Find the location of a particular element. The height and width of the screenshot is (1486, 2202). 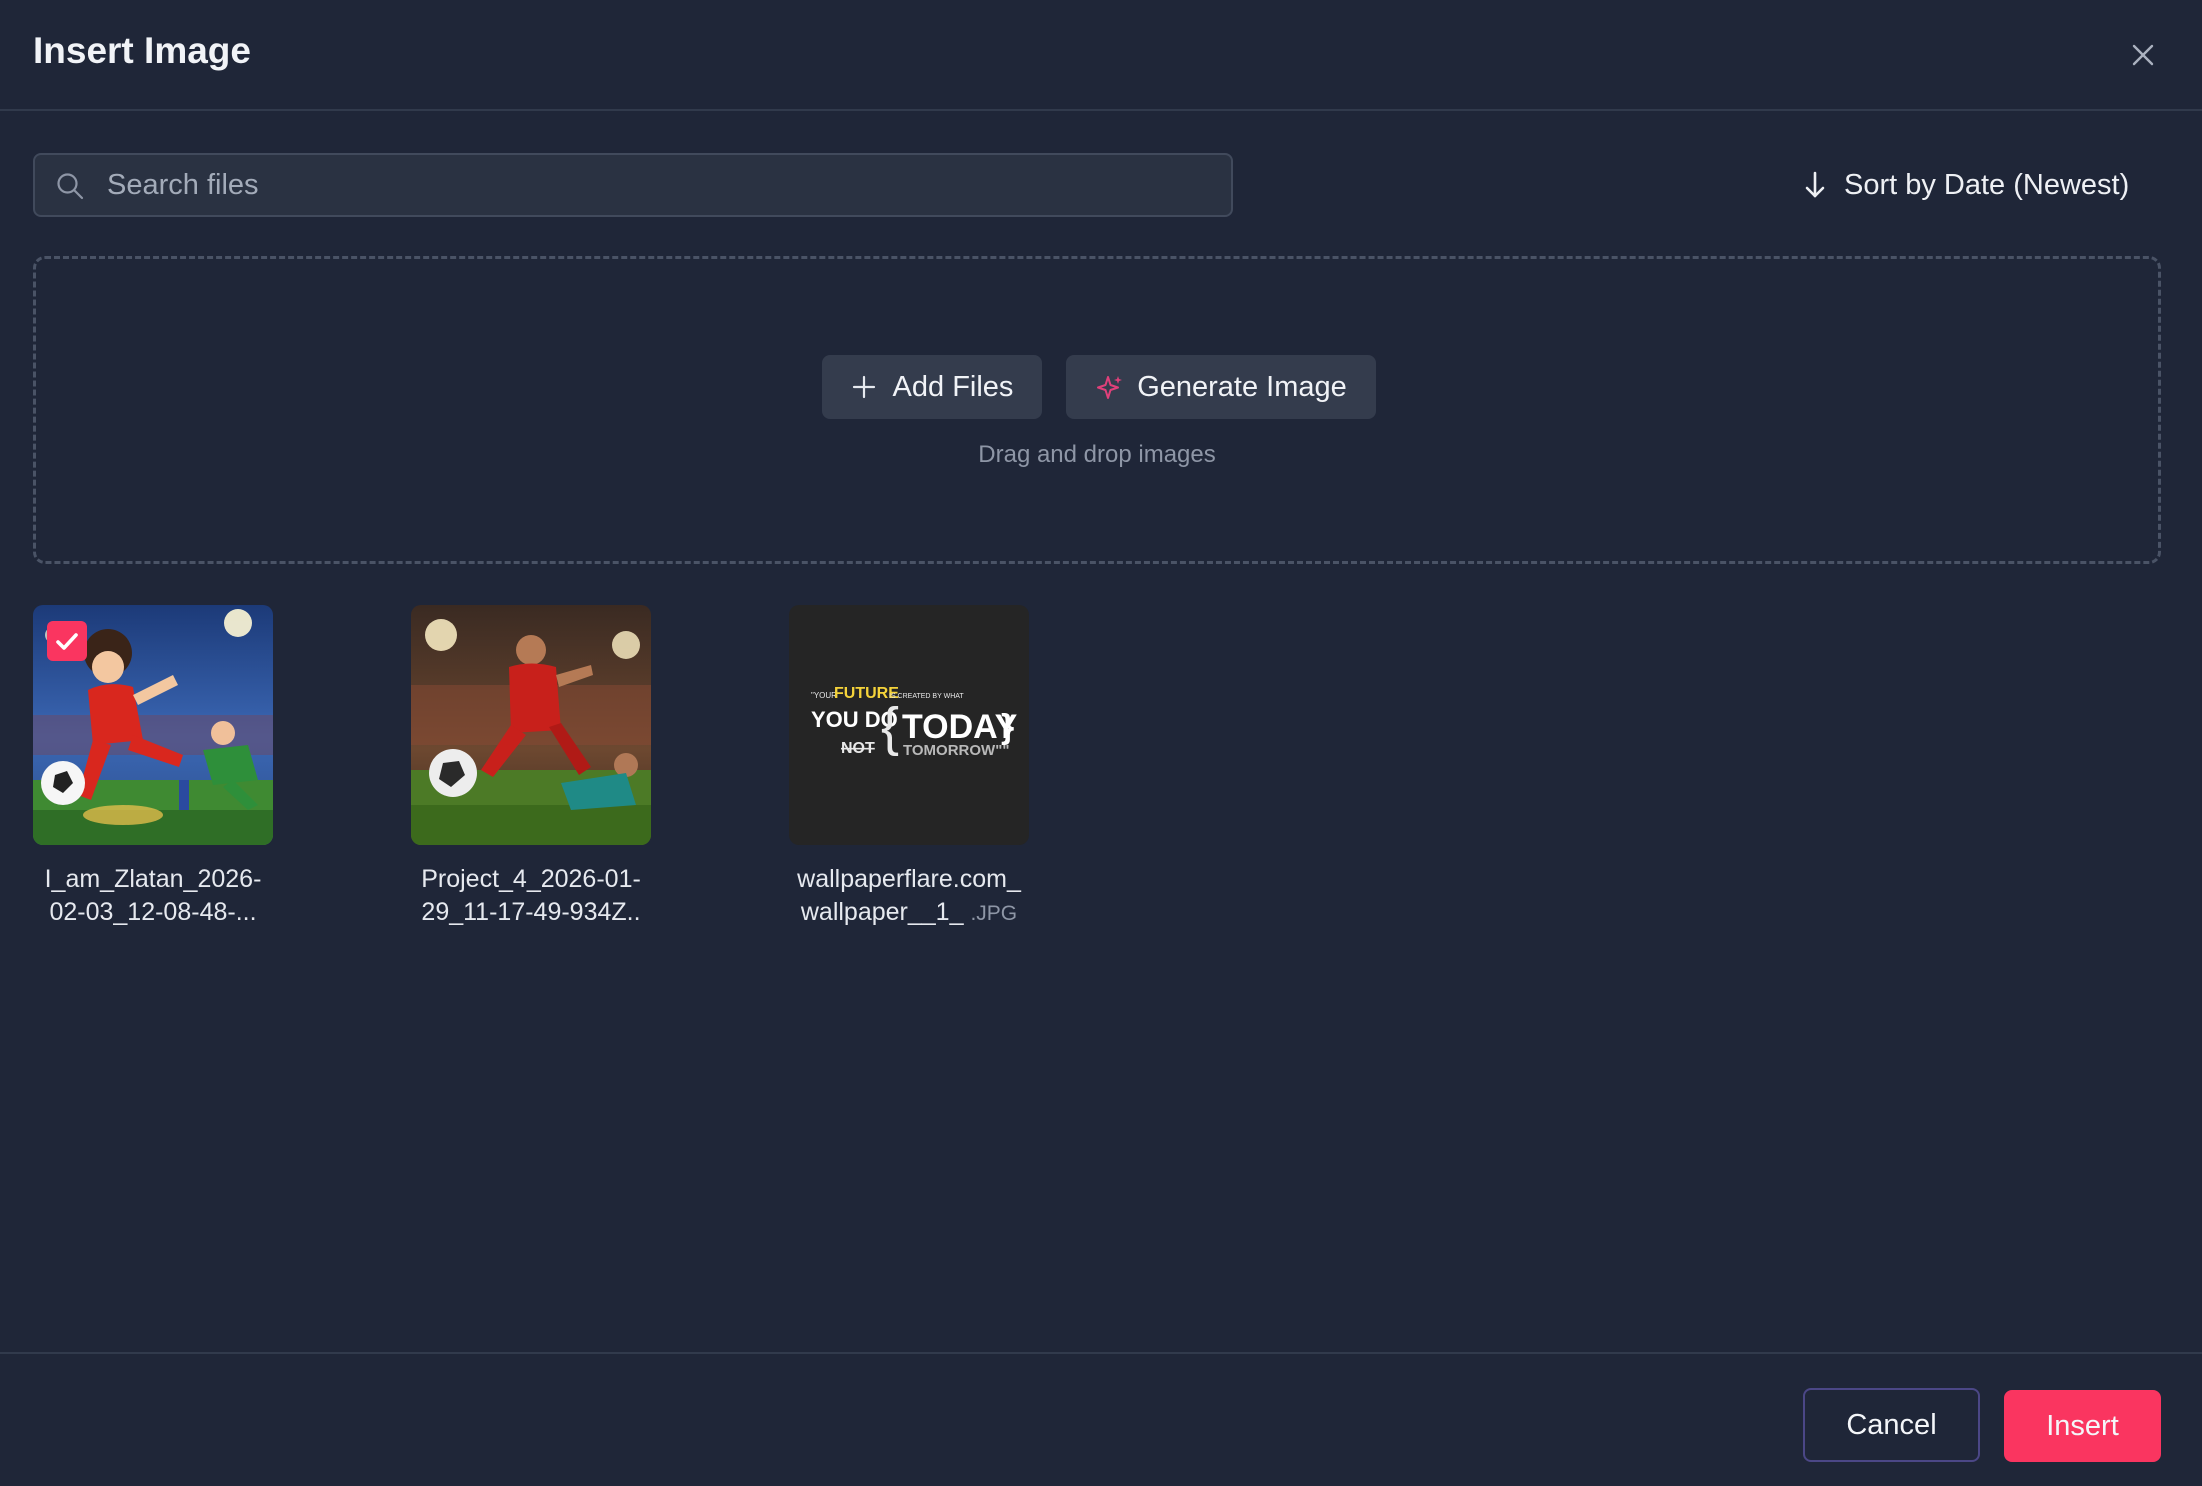

generate-image-button: Generate Image is located at coordinates (1221, 387).